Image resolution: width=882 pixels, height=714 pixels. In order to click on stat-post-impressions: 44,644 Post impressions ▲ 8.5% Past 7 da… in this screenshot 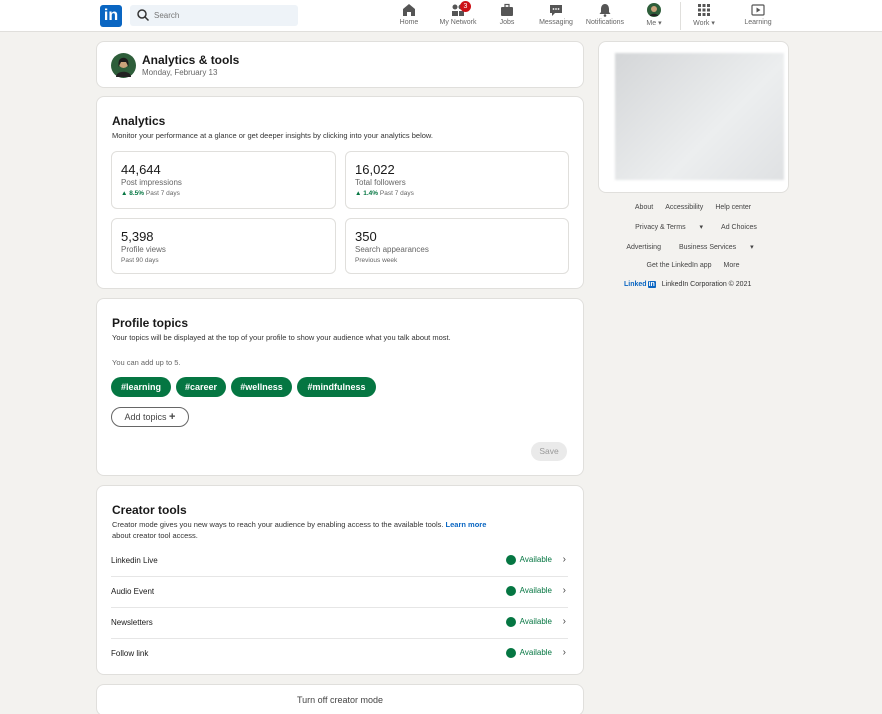, I will do `click(223, 180)`.